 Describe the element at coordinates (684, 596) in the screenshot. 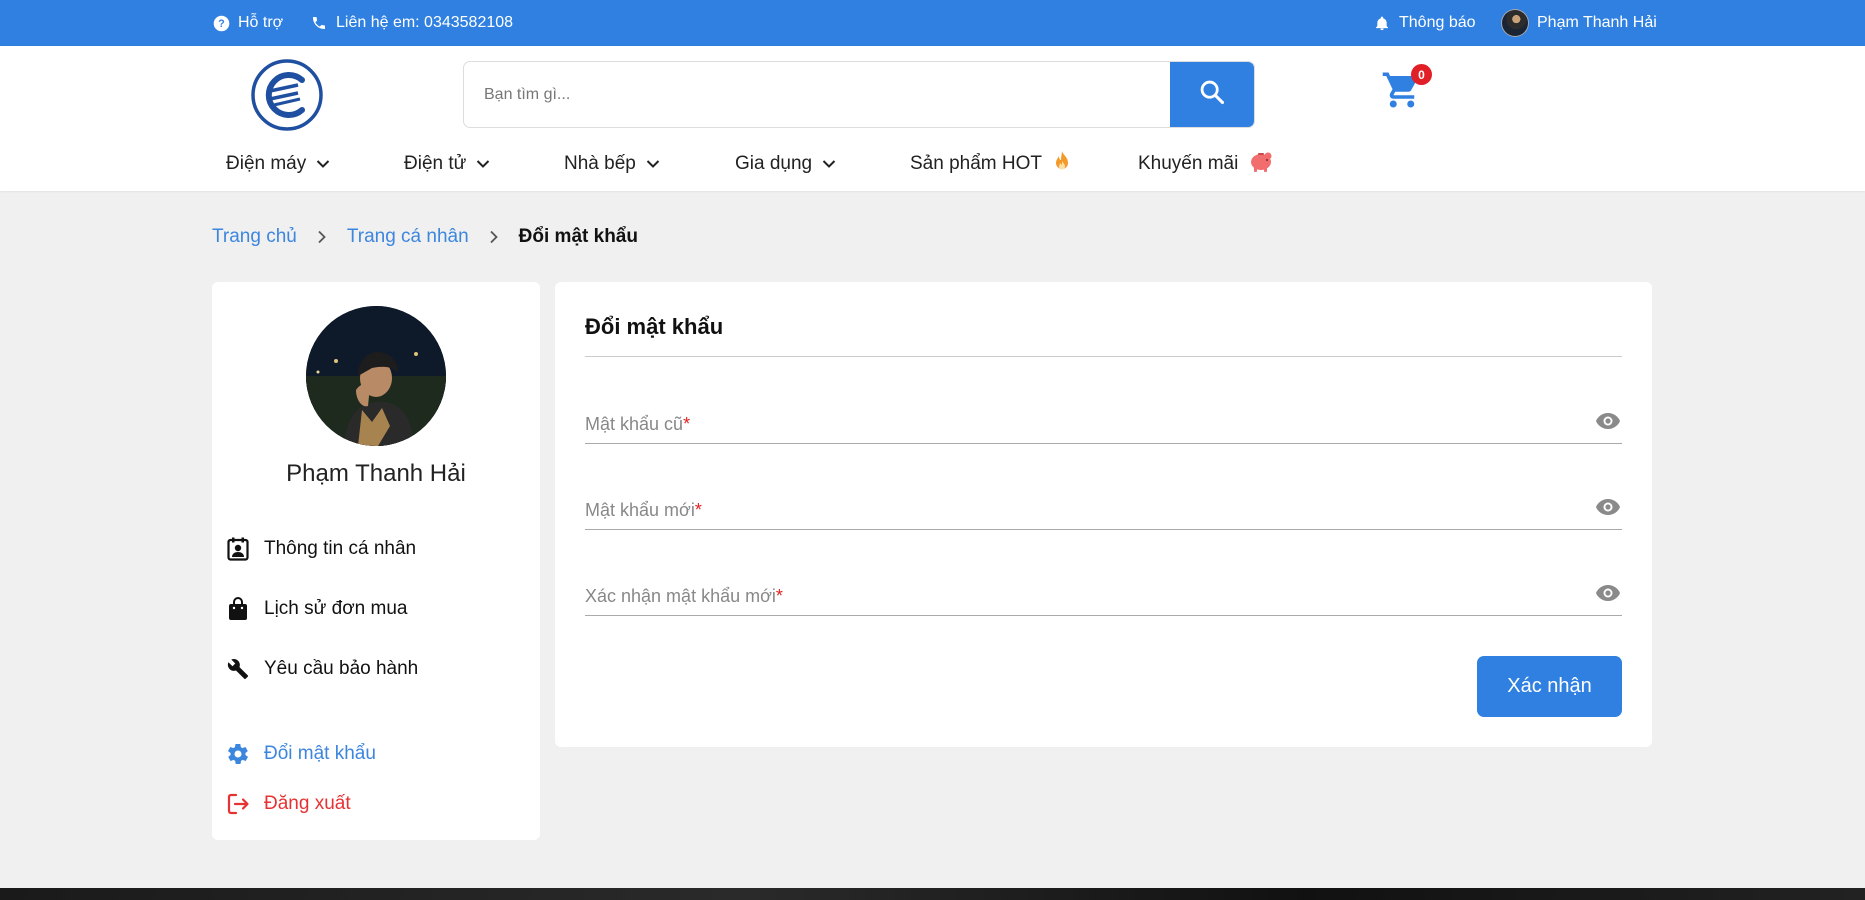

I see `confirm-password-label: Xác nhận mật khẩu mới*` at that location.